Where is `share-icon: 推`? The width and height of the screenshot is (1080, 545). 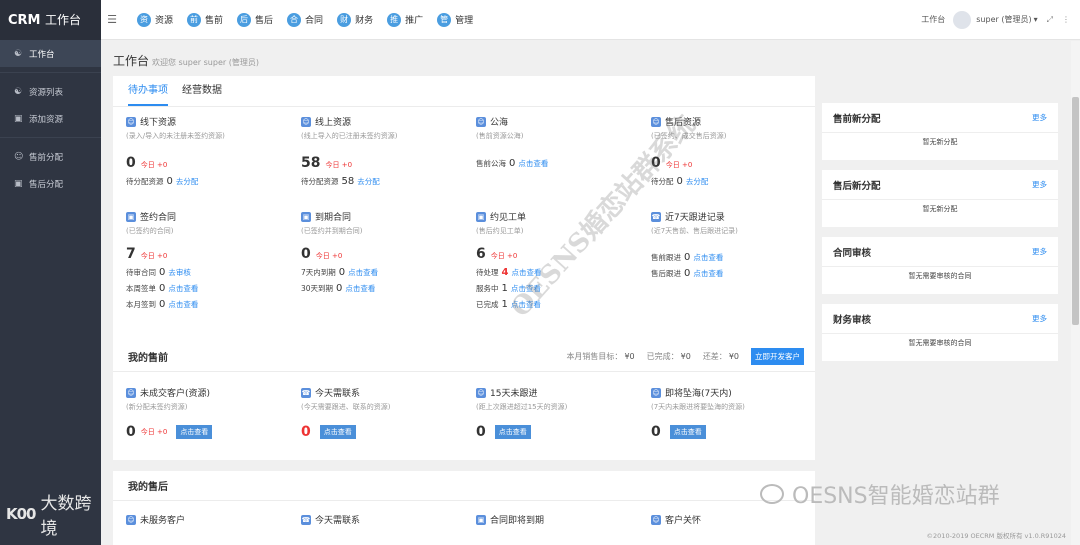
share-icon: 推 is located at coordinates (394, 19).